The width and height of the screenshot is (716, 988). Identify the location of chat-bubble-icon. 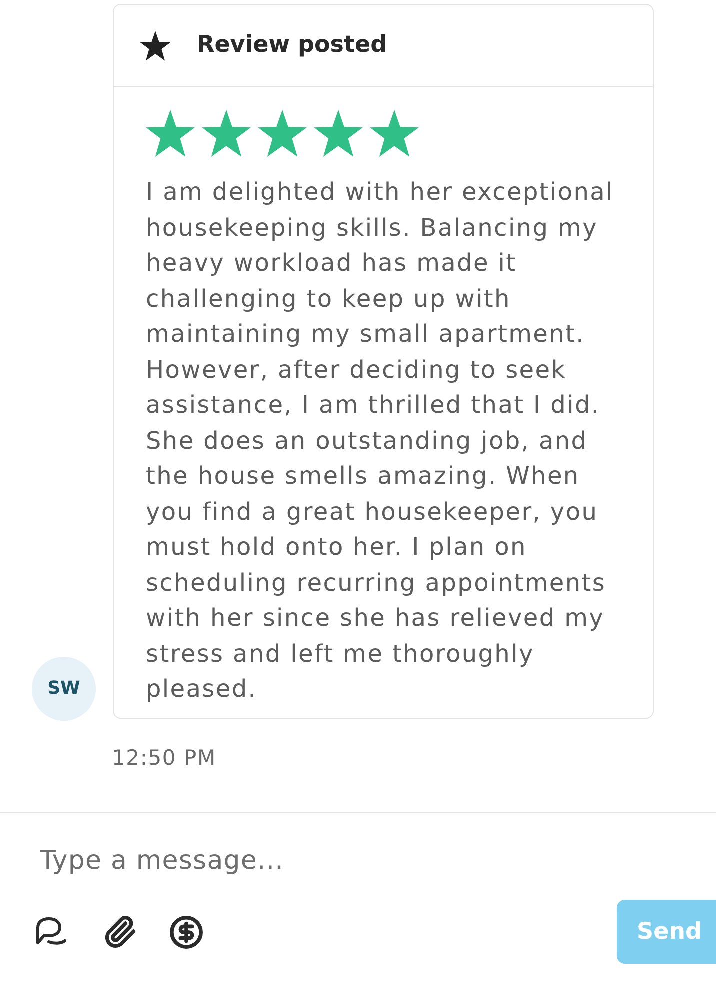
(51, 932).